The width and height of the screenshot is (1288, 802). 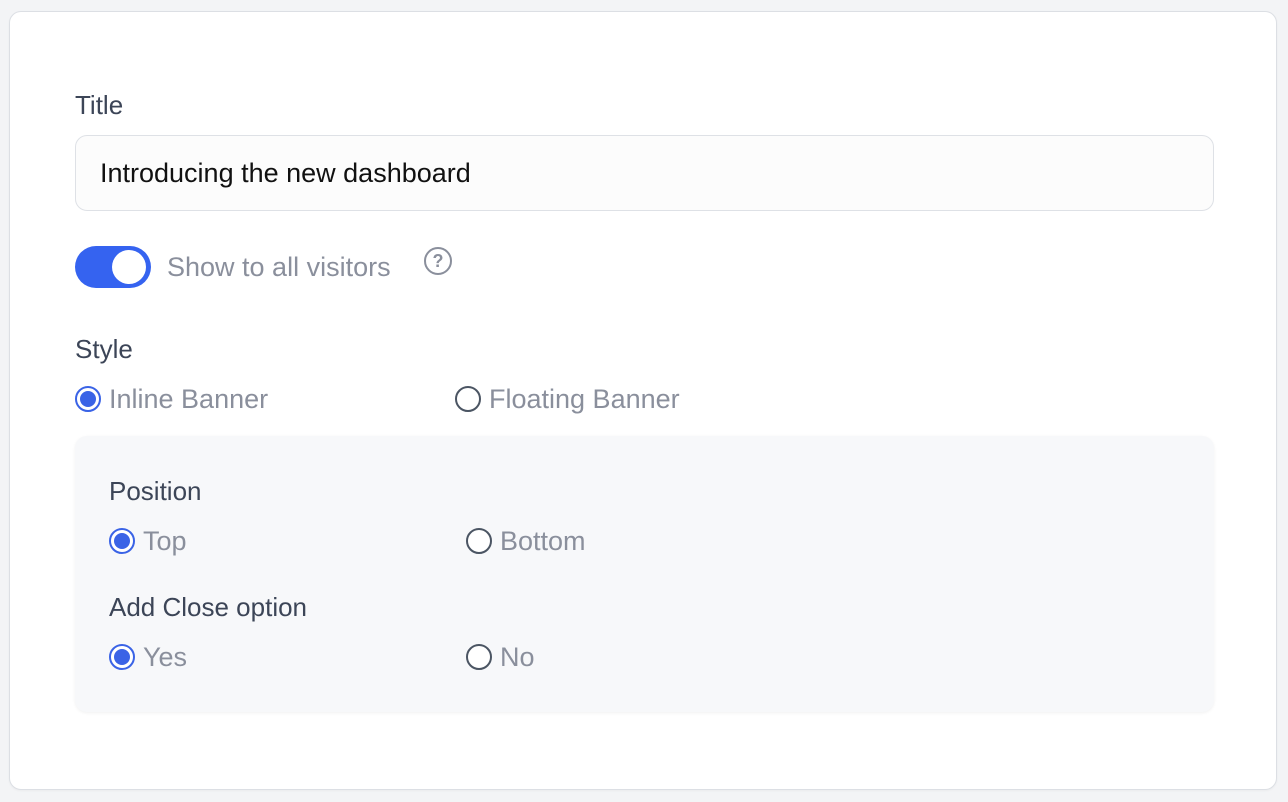 I want to click on close-option-label: No, so click(x=517, y=657).